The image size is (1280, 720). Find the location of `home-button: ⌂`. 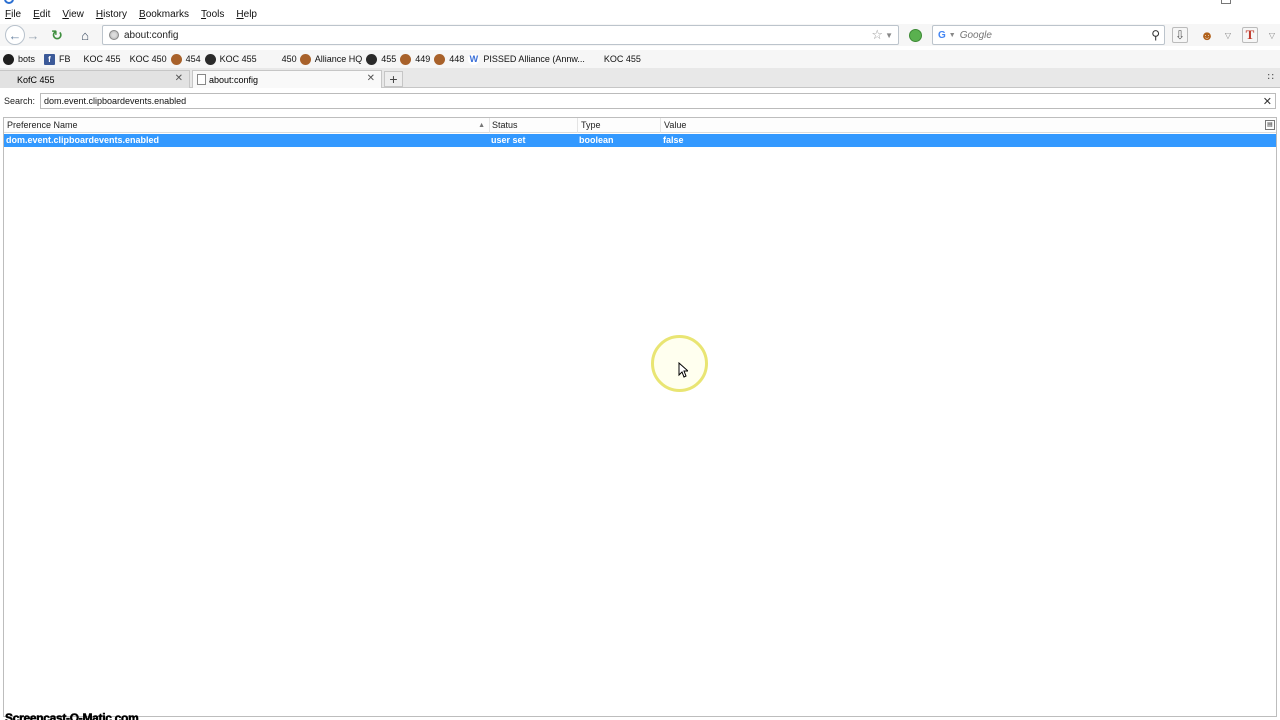

home-button: ⌂ is located at coordinates (85, 35).